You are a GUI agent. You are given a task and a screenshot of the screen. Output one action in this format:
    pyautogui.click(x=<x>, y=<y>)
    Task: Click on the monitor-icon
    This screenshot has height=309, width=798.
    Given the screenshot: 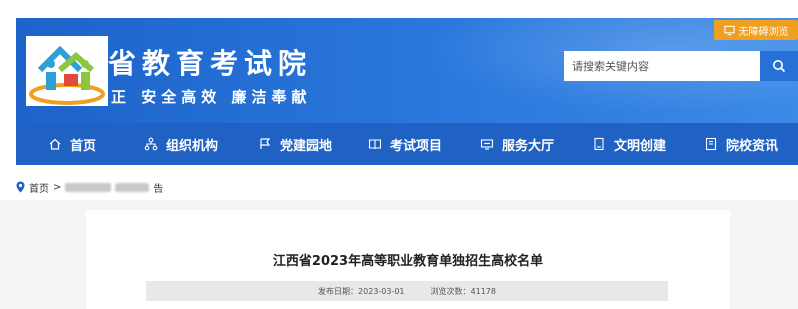 What is the action you would take?
    pyautogui.click(x=729, y=30)
    